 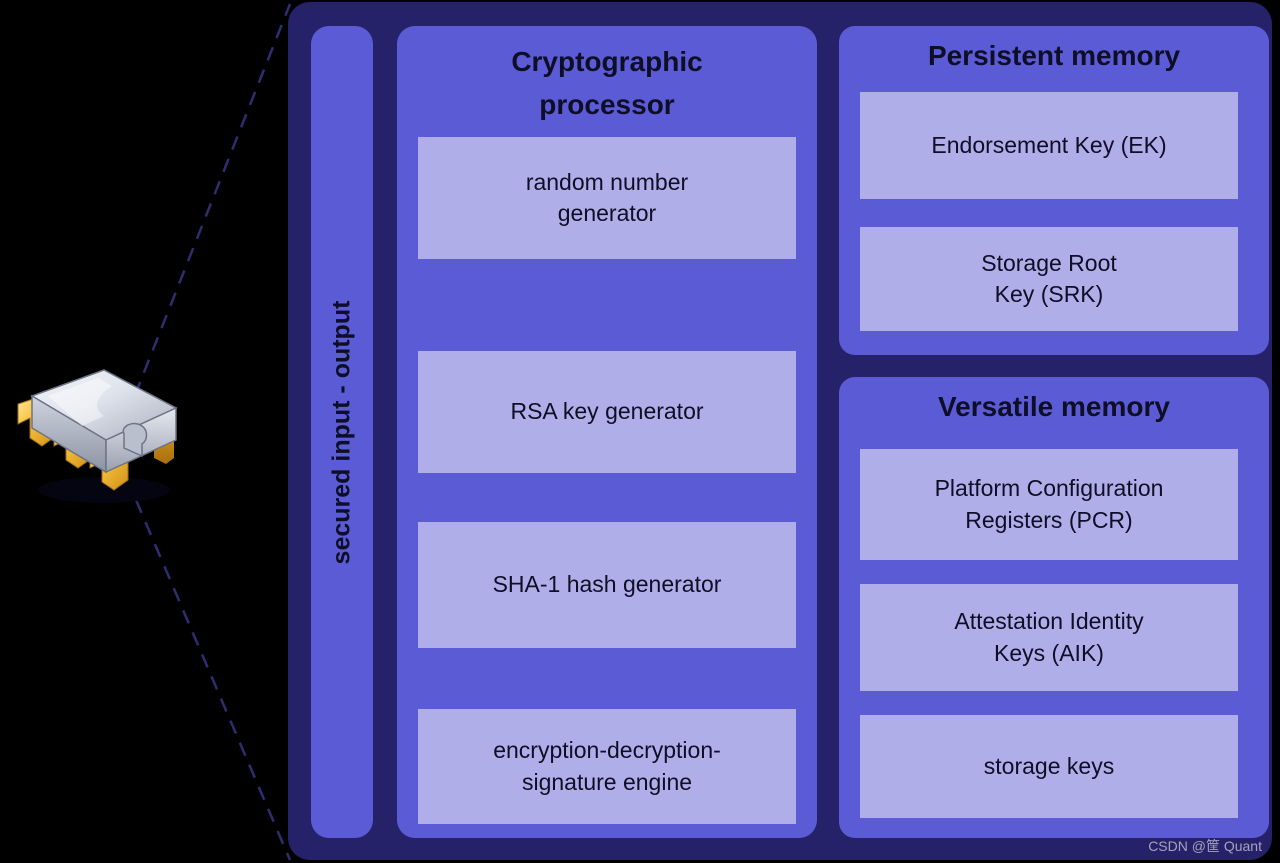 What do you see at coordinates (1049, 294) in the screenshot?
I see `srk-line2: Key (SRK)` at bounding box center [1049, 294].